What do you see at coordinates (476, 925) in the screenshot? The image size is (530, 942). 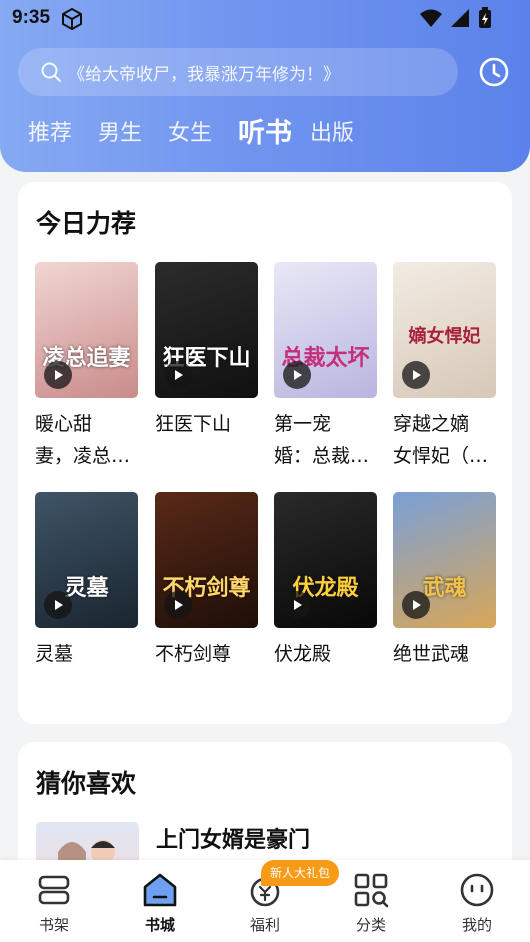 I see `nav-label: 我的` at bounding box center [476, 925].